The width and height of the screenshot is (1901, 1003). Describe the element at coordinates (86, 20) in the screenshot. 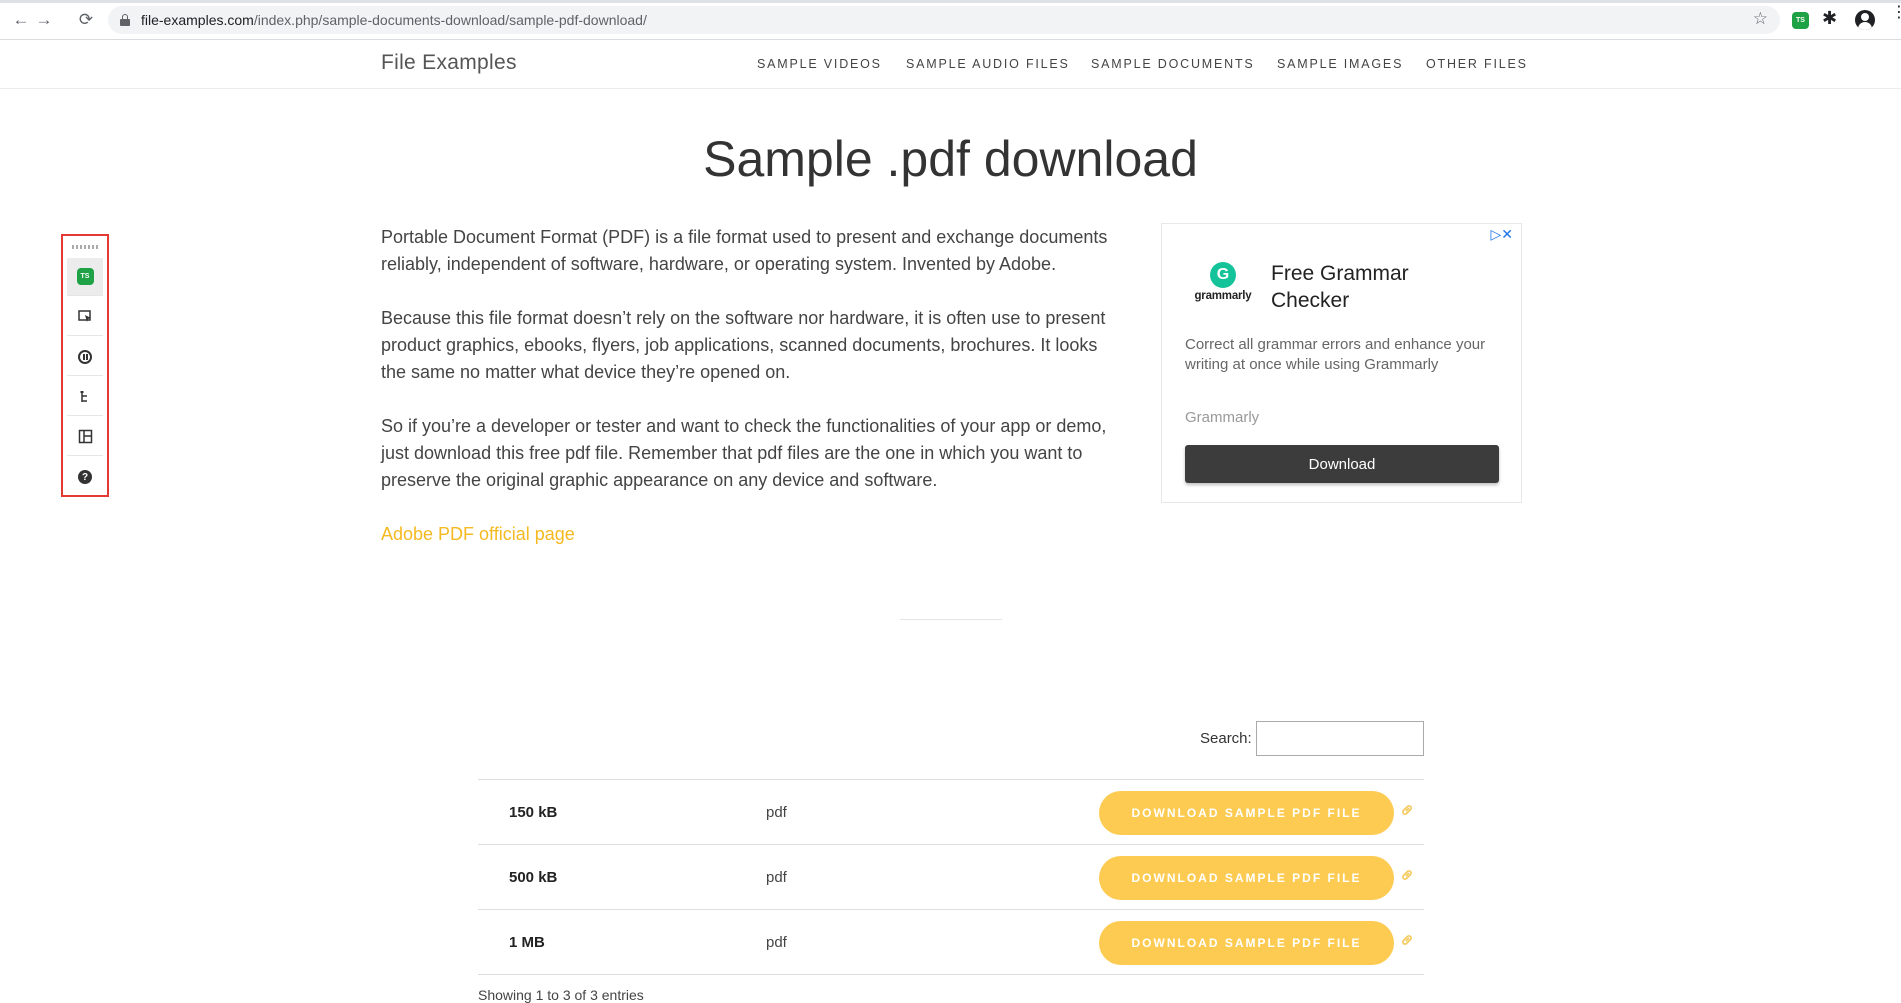

I see `reload-icon: ⟳` at that location.